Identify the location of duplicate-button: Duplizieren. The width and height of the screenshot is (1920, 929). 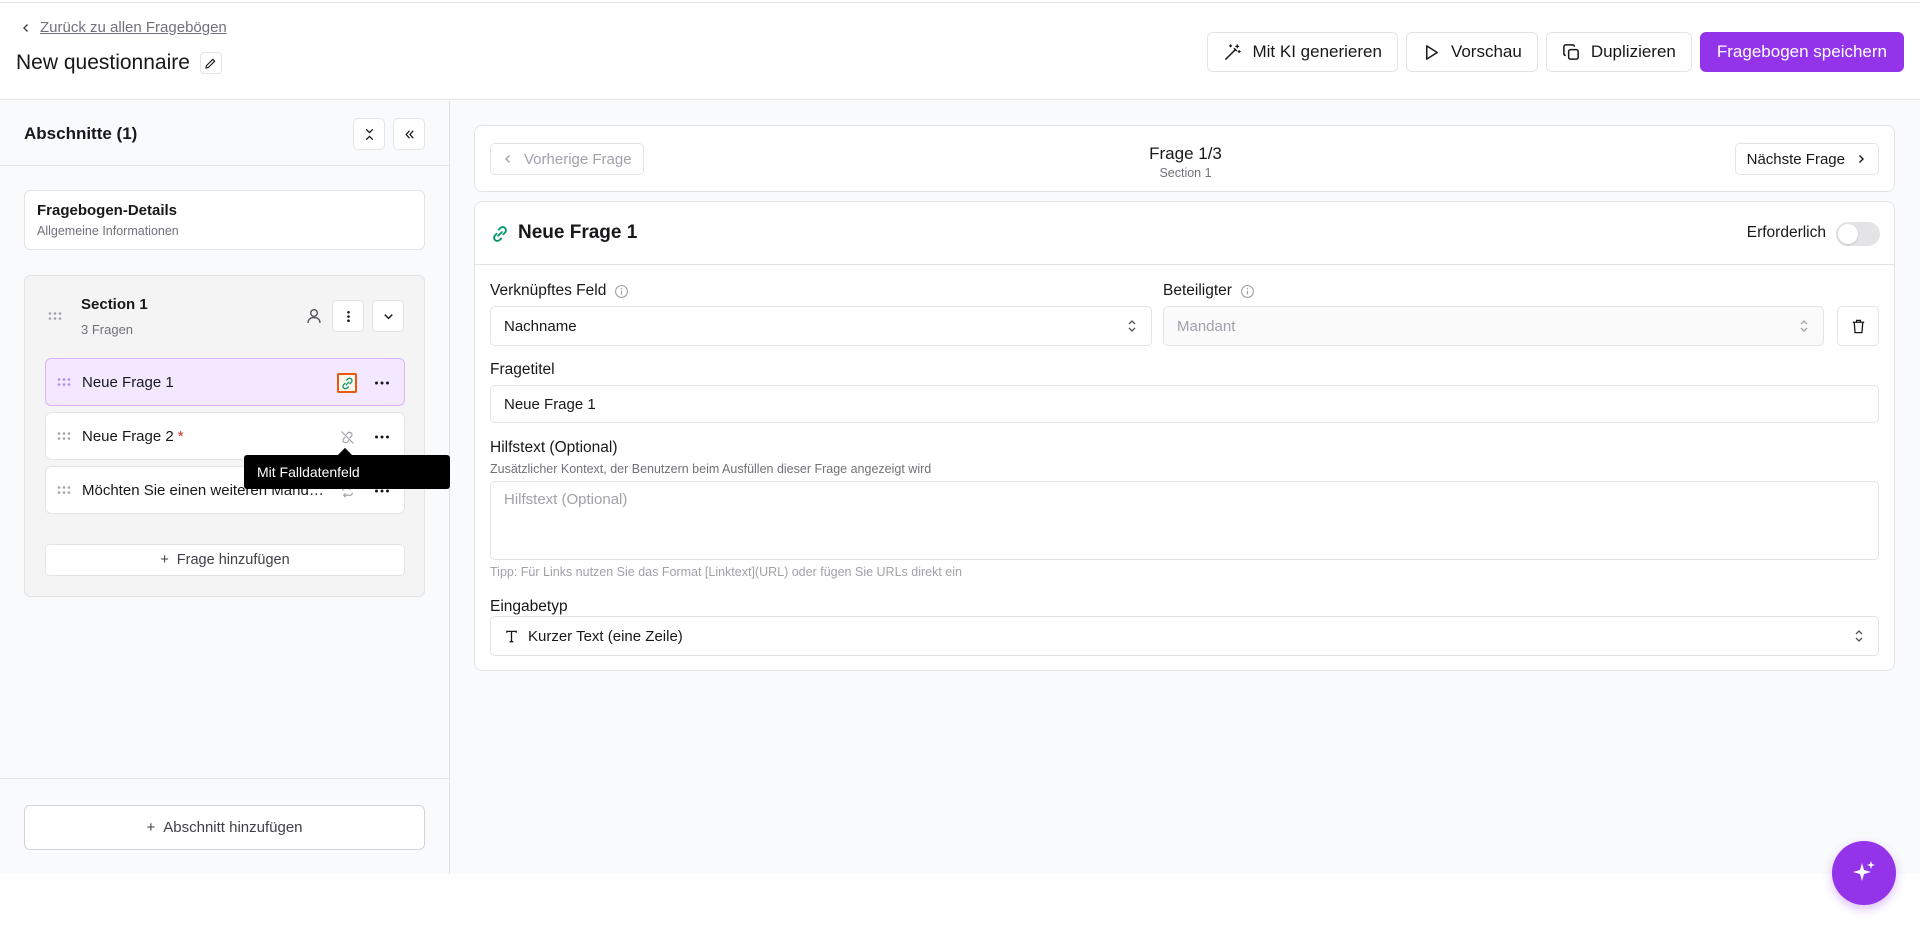
(1618, 52).